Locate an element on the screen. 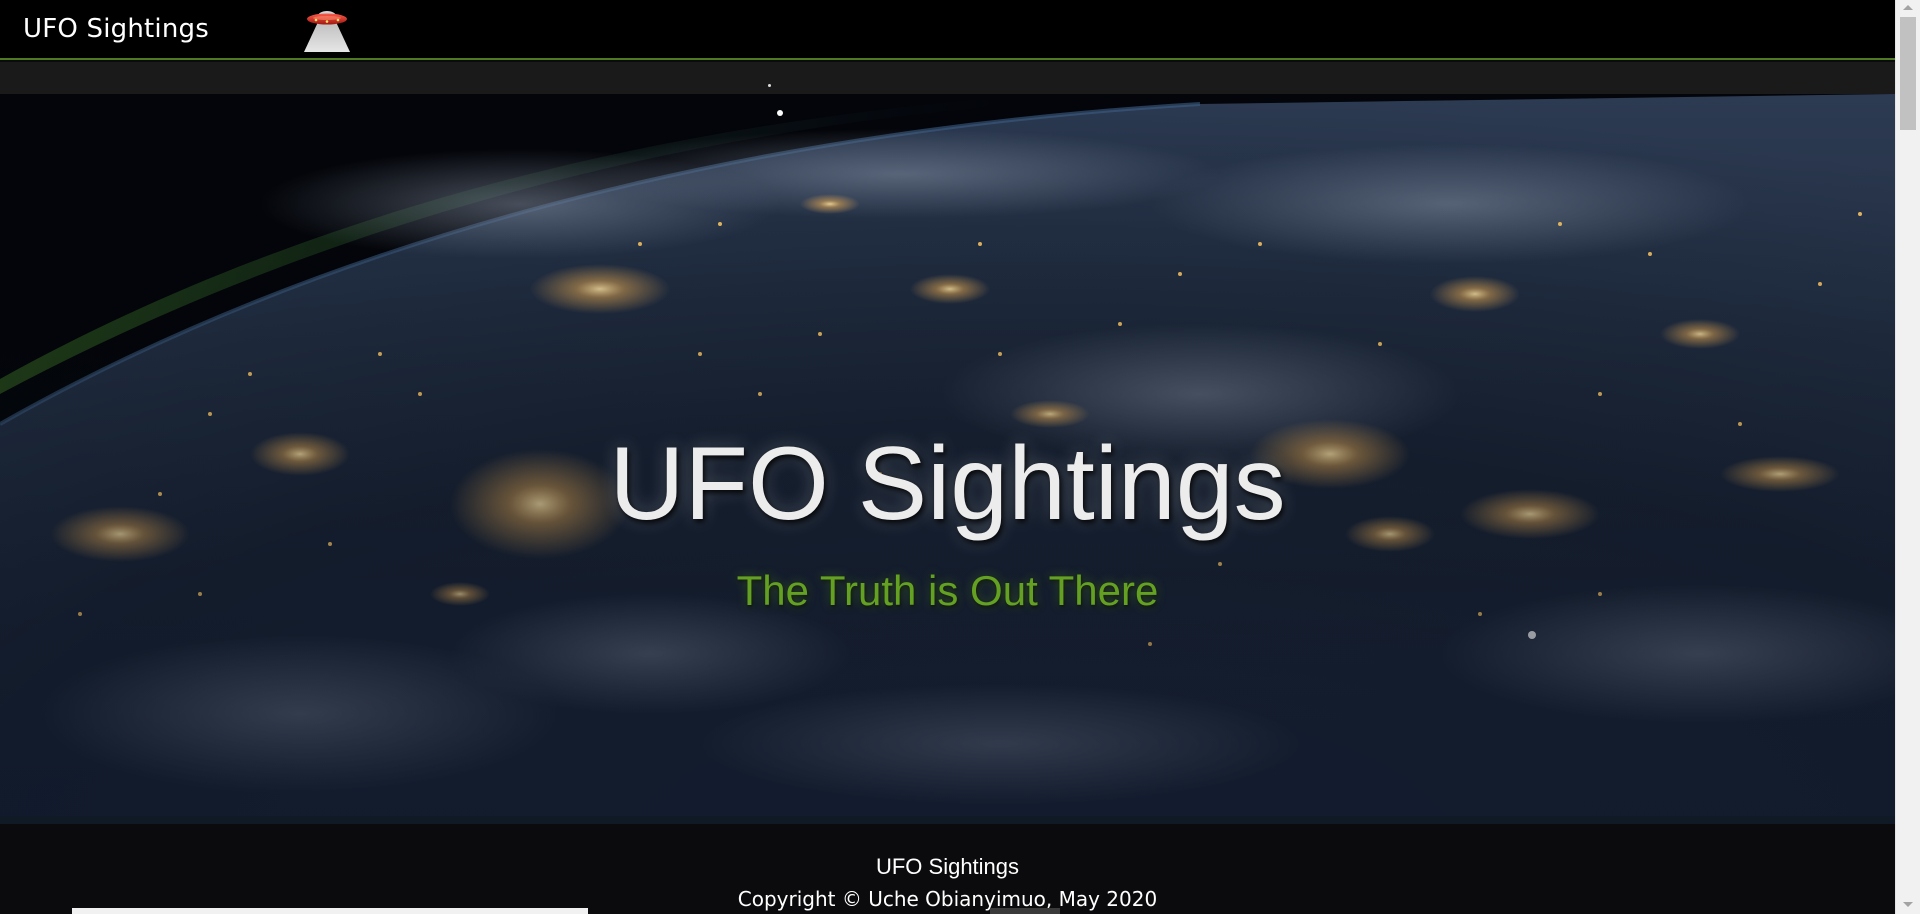 This screenshot has width=1920, height=914. navbar: UFO Sightings is located at coordinates (947, 30).